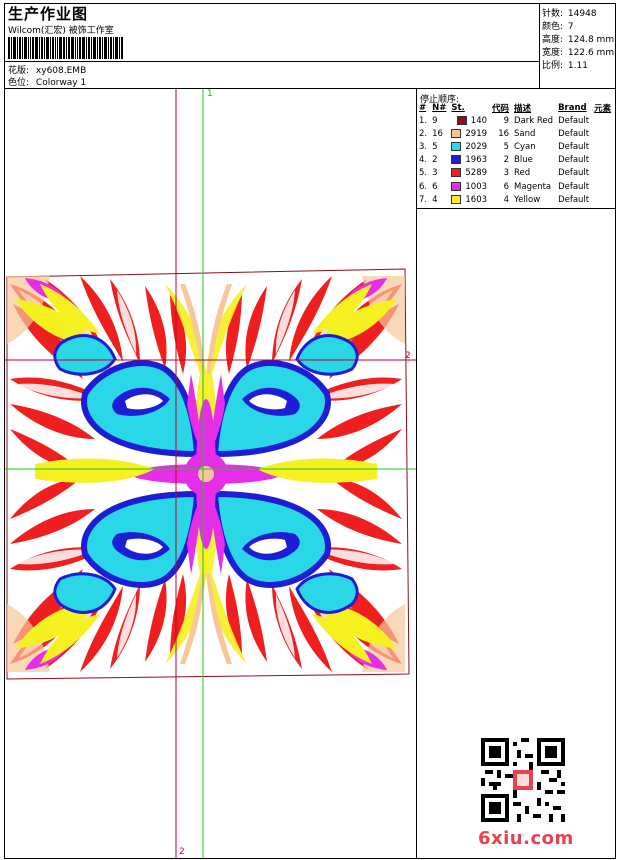  What do you see at coordinates (553, 40) in the screenshot?
I see `stat-label: 高度:` at bounding box center [553, 40].